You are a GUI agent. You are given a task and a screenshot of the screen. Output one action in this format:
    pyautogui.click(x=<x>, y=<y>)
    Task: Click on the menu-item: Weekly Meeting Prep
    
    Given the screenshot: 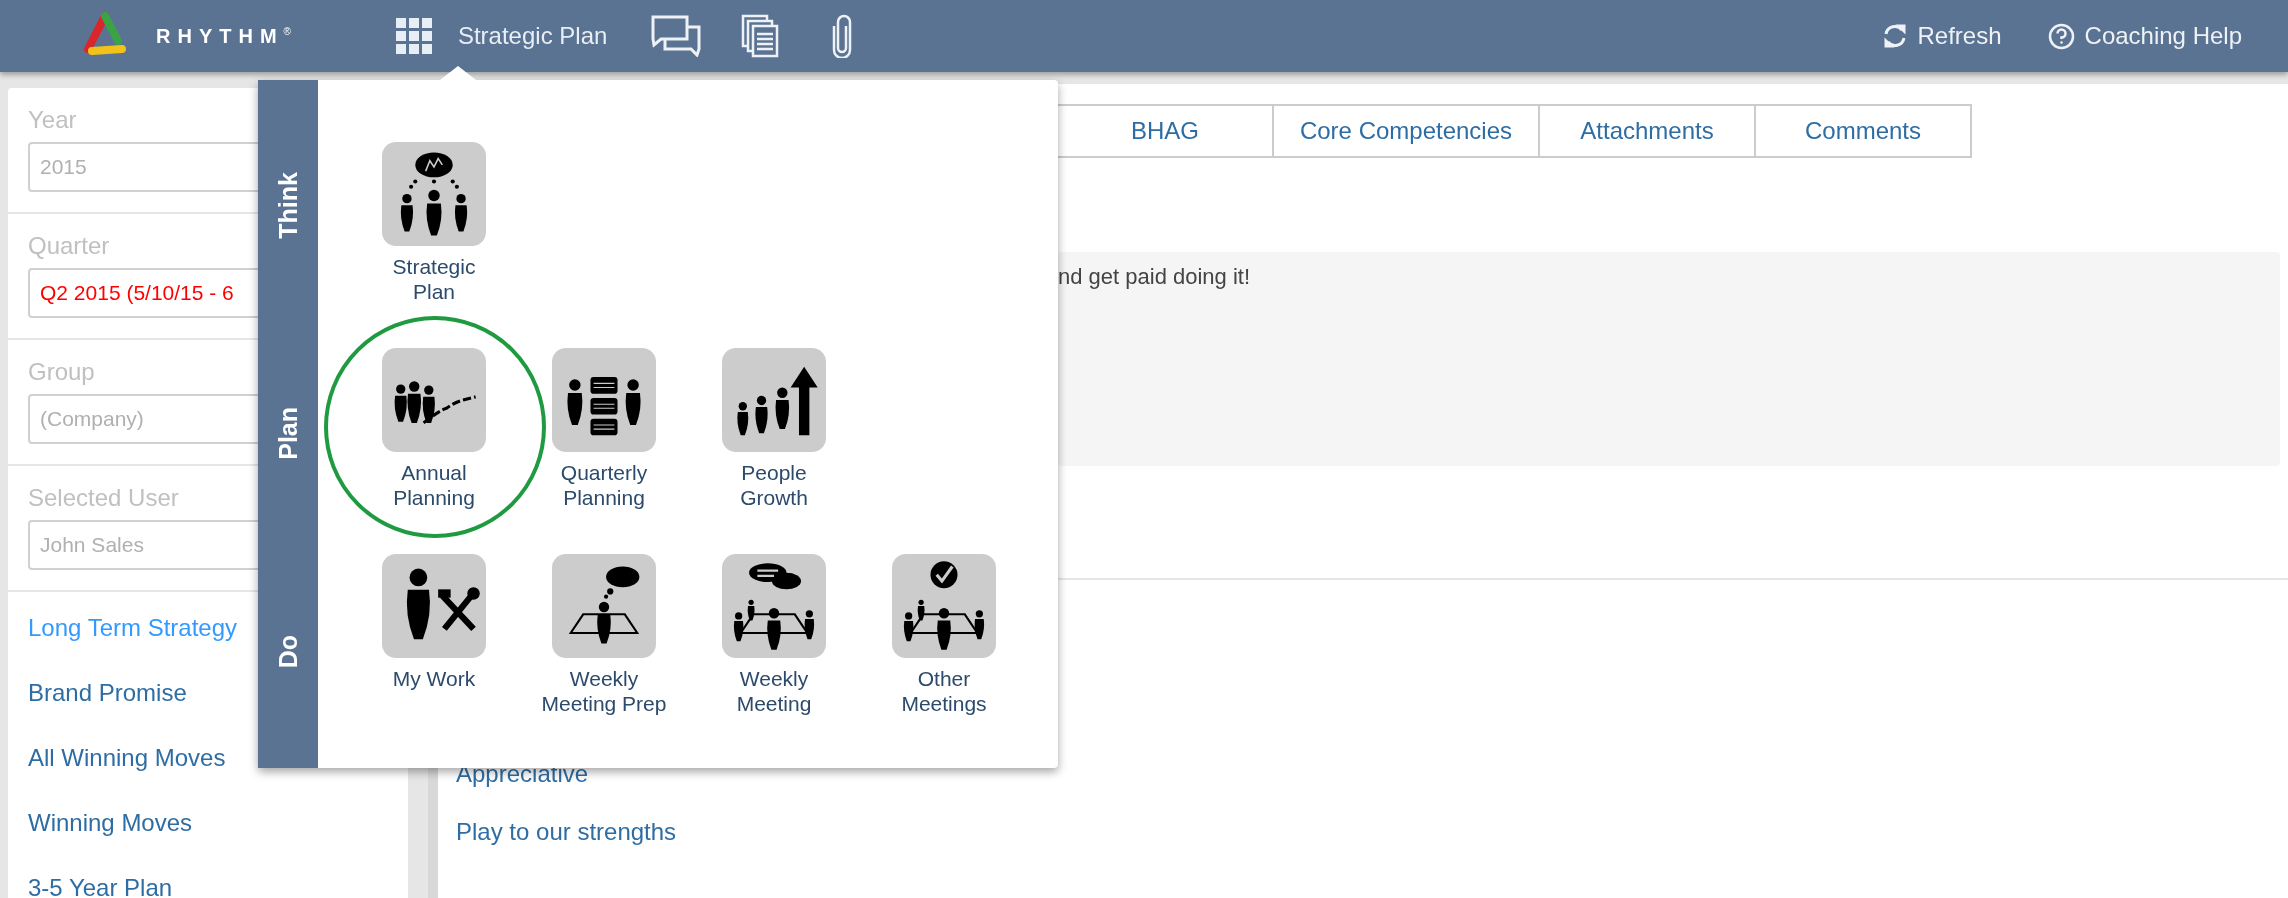 What is the action you would take?
    pyautogui.click(x=604, y=635)
    